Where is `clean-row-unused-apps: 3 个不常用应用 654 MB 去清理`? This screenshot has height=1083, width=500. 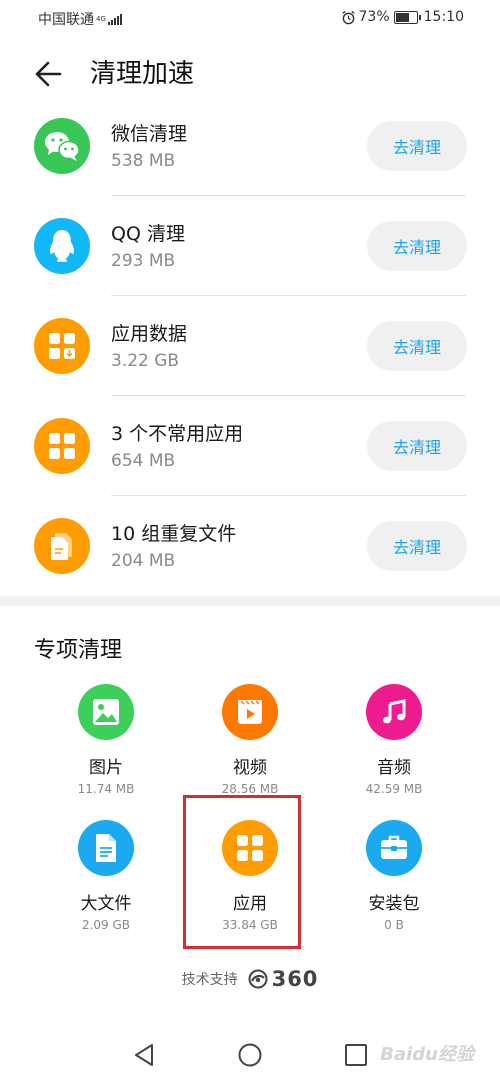
clean-row-unused-apps: 3 个不常用应用 654 MB 去清理 is located at coordinates (250, 446).